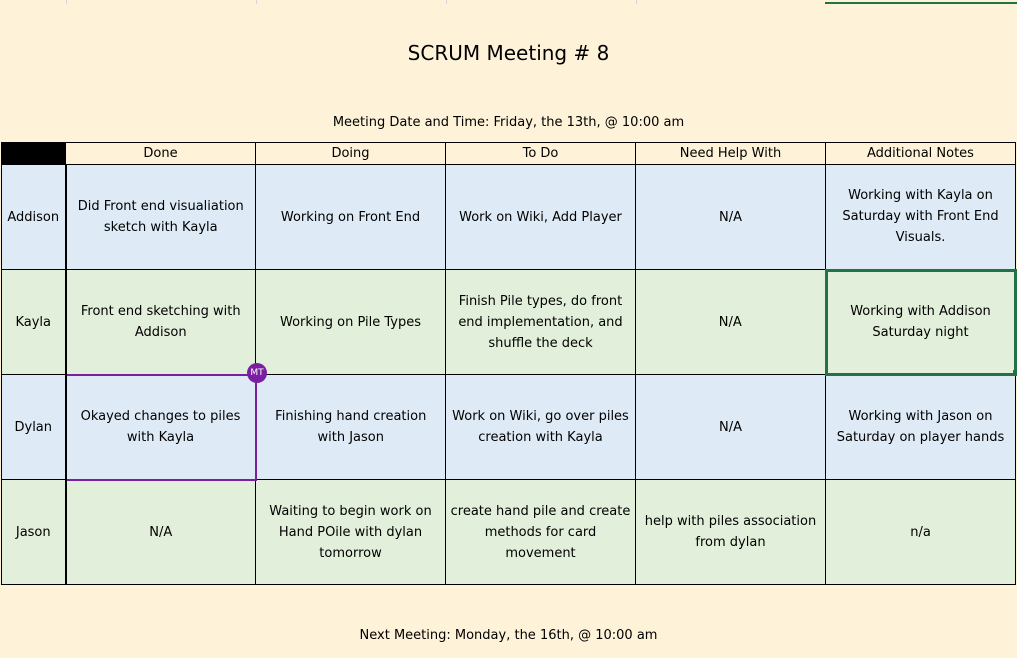 This screenshot has width=1017, height=658. What do you see at coordinates (257, 373) in the screenshot?
I see `collaborator-avatar: MT` at bounding box center [257, 373].